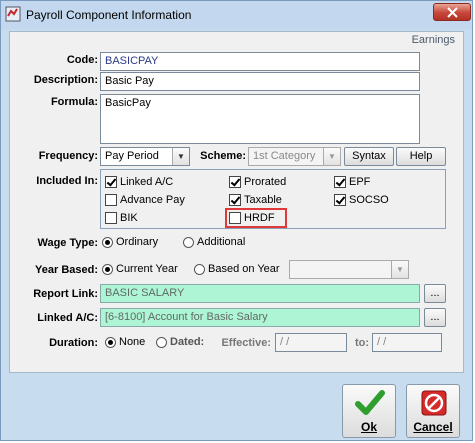 The image size is (475, 443). What do you see at coordinates (74, 102) in the screenshot?
I see `formula-label: Formula:` at bounding box center [74, 102].